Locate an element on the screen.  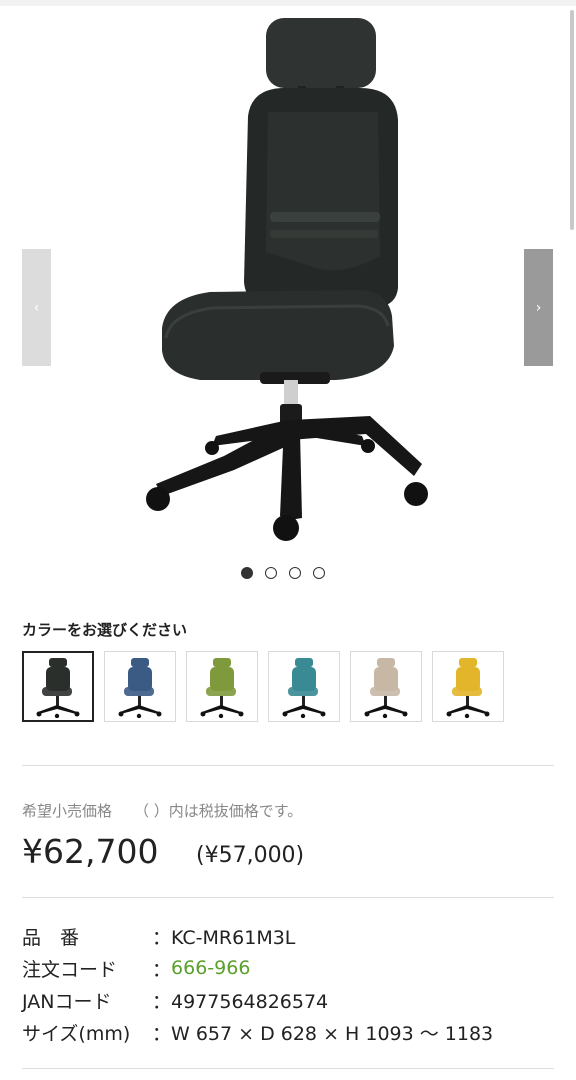
gallery-next-button: › is located at coordinates (538, 307).